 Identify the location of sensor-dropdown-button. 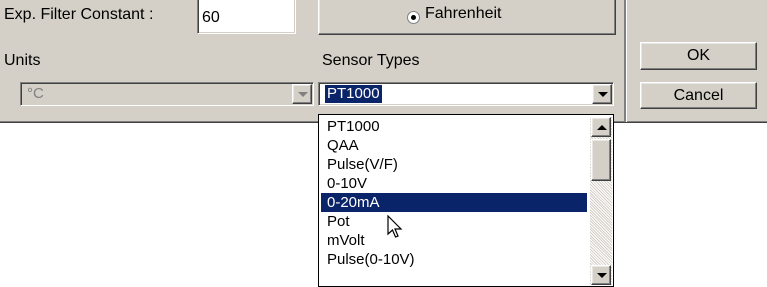
(602, 94).